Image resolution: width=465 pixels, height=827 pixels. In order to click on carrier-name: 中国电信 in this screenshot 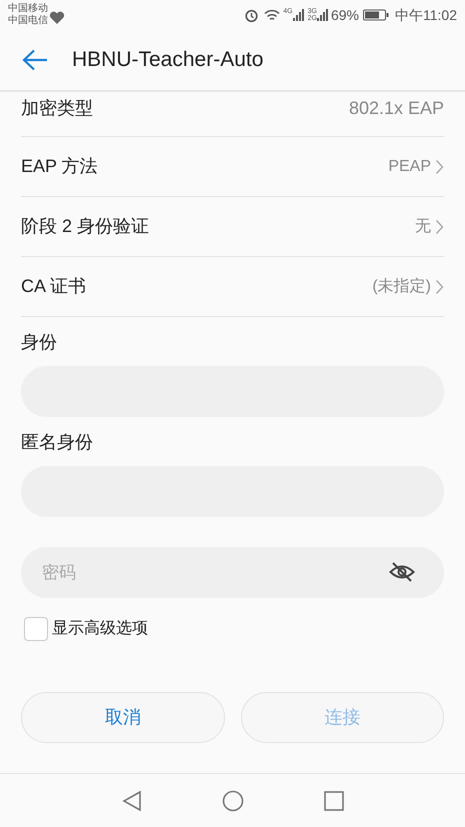, I will do `click(28, 21)`.